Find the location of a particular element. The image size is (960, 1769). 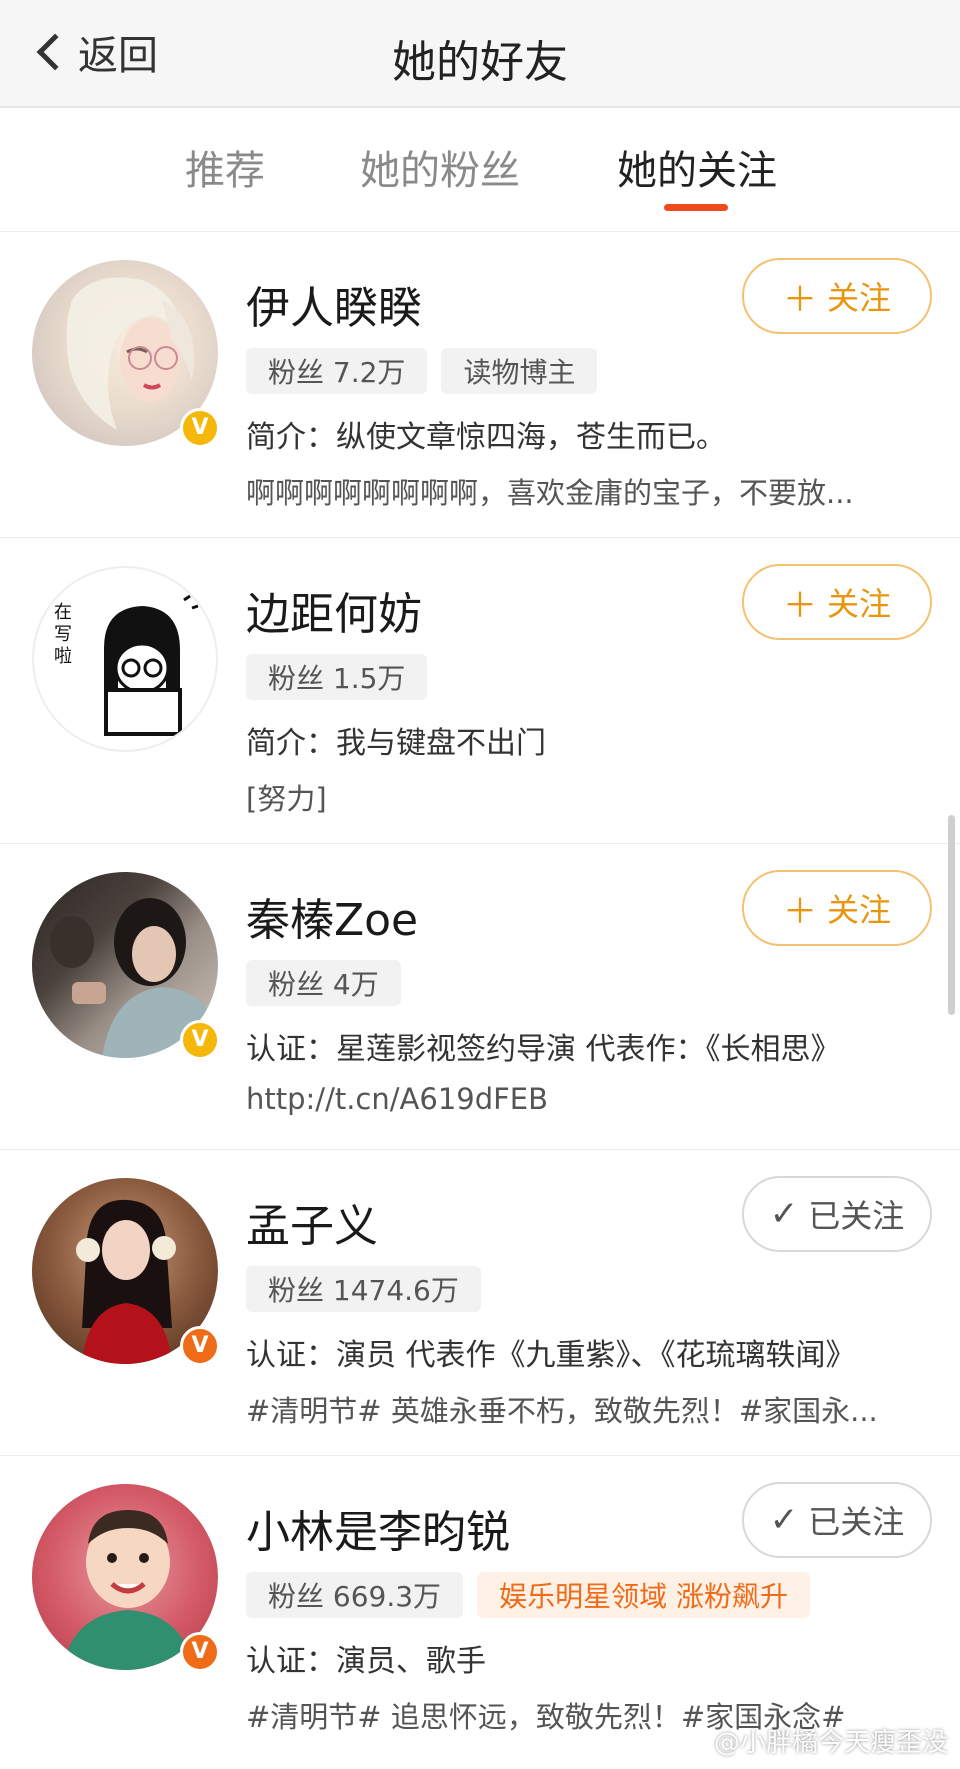

user-name: 伊人睽睽 is located at coordinates (334, 304).